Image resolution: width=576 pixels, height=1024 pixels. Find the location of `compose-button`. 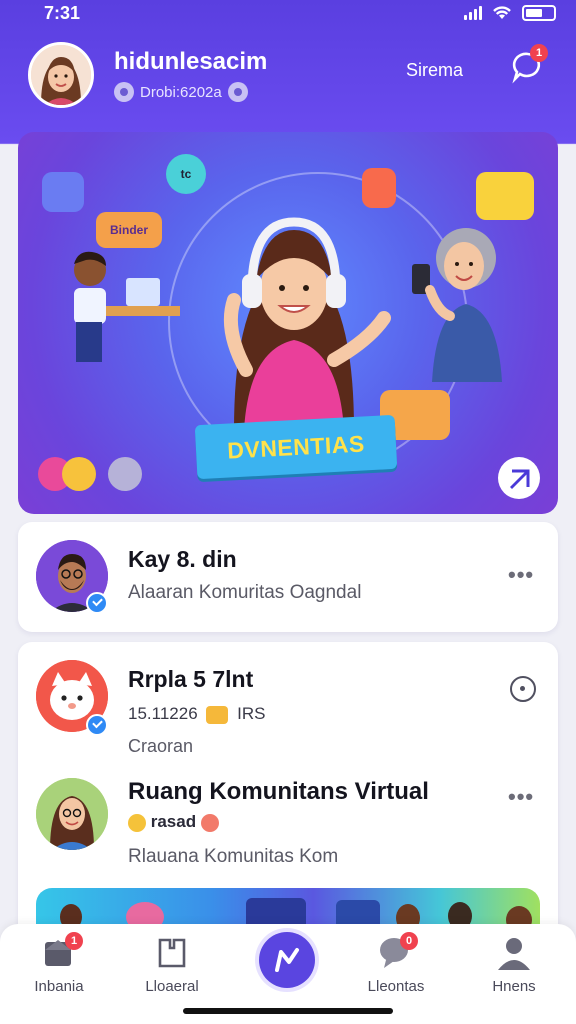

compose-button is located at coordinates (287, 960).